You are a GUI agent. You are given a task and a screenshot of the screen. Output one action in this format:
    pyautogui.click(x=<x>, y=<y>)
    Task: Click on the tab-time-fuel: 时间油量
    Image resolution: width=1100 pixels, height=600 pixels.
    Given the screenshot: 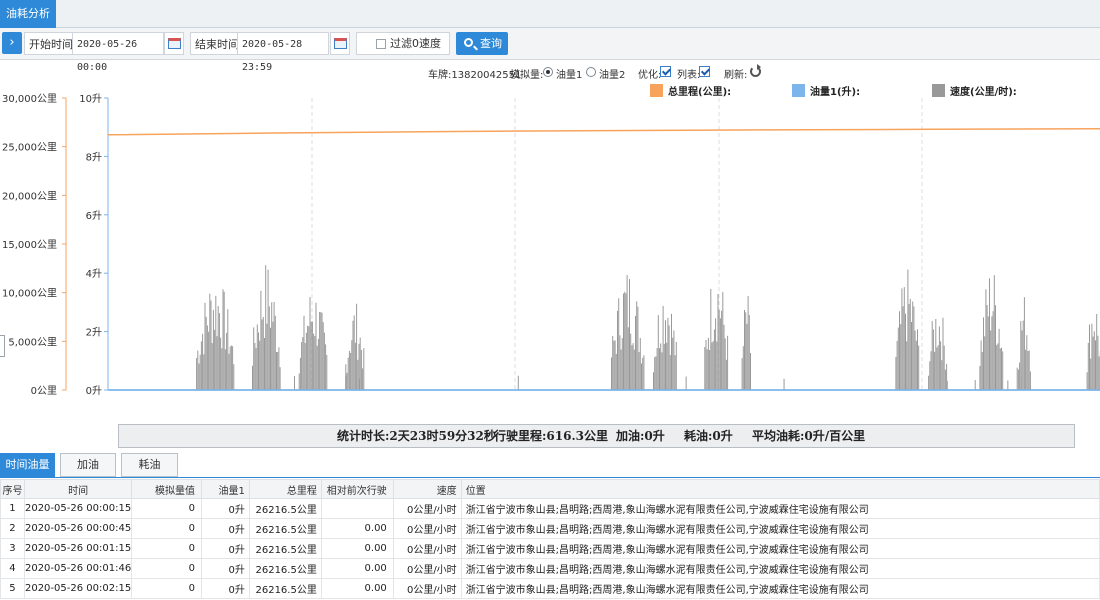 What is the action you would take?
    pyautogui.click(x=27, y=465)
    